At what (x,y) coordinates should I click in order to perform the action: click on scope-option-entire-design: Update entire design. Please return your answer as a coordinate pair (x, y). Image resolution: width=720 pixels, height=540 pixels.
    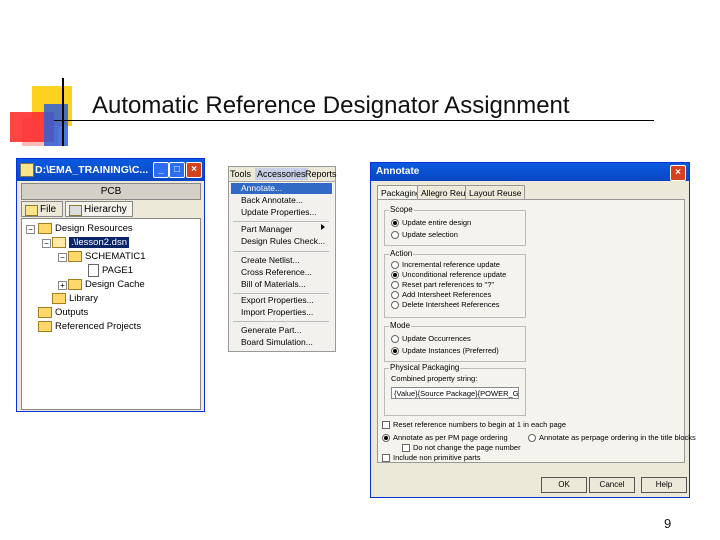
    Looking at the image, I should click on (431, 223).